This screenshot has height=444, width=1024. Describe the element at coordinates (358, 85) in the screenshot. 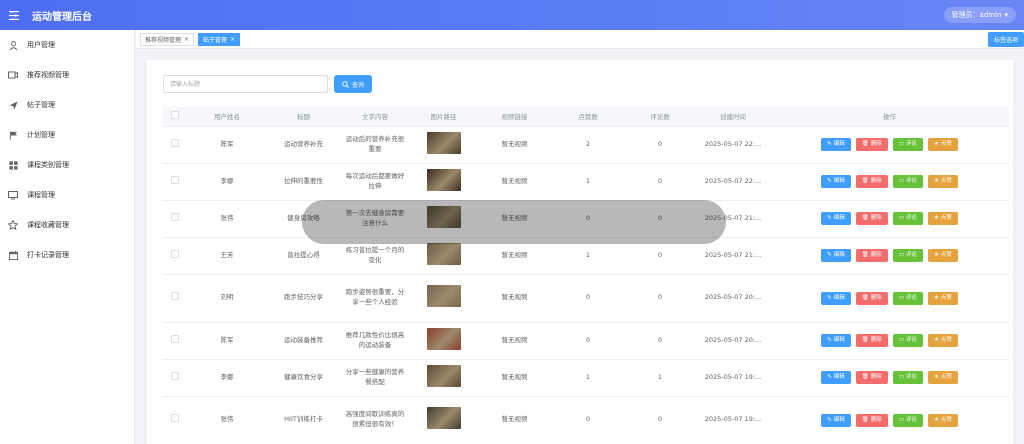

I see `query-button-label: 查询` at that location.